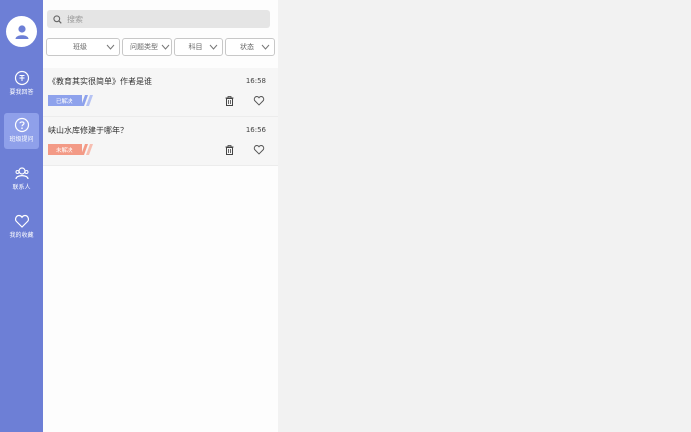 The image size is (691, 432). Describe the element at coordinates (255, 81) in the screenshot. I see `question-time: 16:58` at that location.